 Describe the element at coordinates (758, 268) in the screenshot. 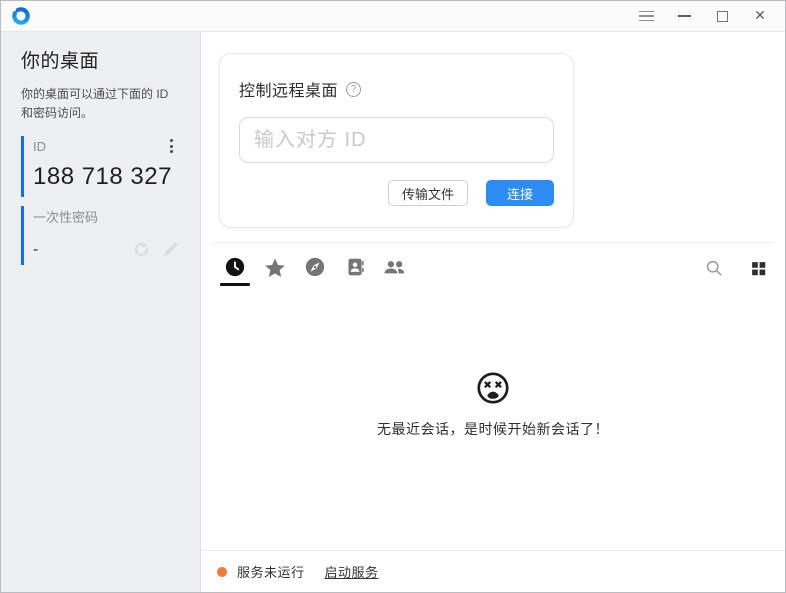

I see `grid-view-icon` at that location.